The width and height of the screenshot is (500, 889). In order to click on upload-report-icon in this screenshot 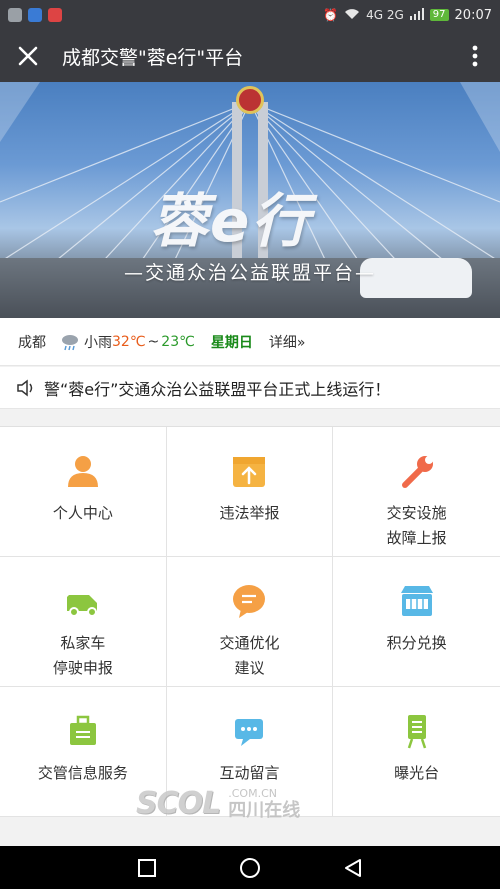, I will do `click(249, 472)`.